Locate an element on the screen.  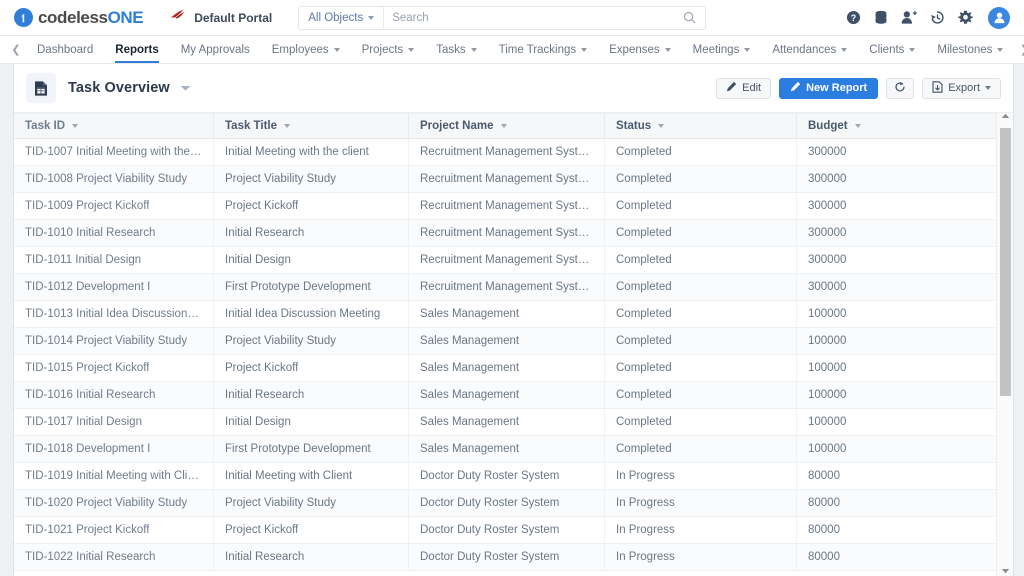
column-header-task-title: Task Title is located at coordinates (311, 126).